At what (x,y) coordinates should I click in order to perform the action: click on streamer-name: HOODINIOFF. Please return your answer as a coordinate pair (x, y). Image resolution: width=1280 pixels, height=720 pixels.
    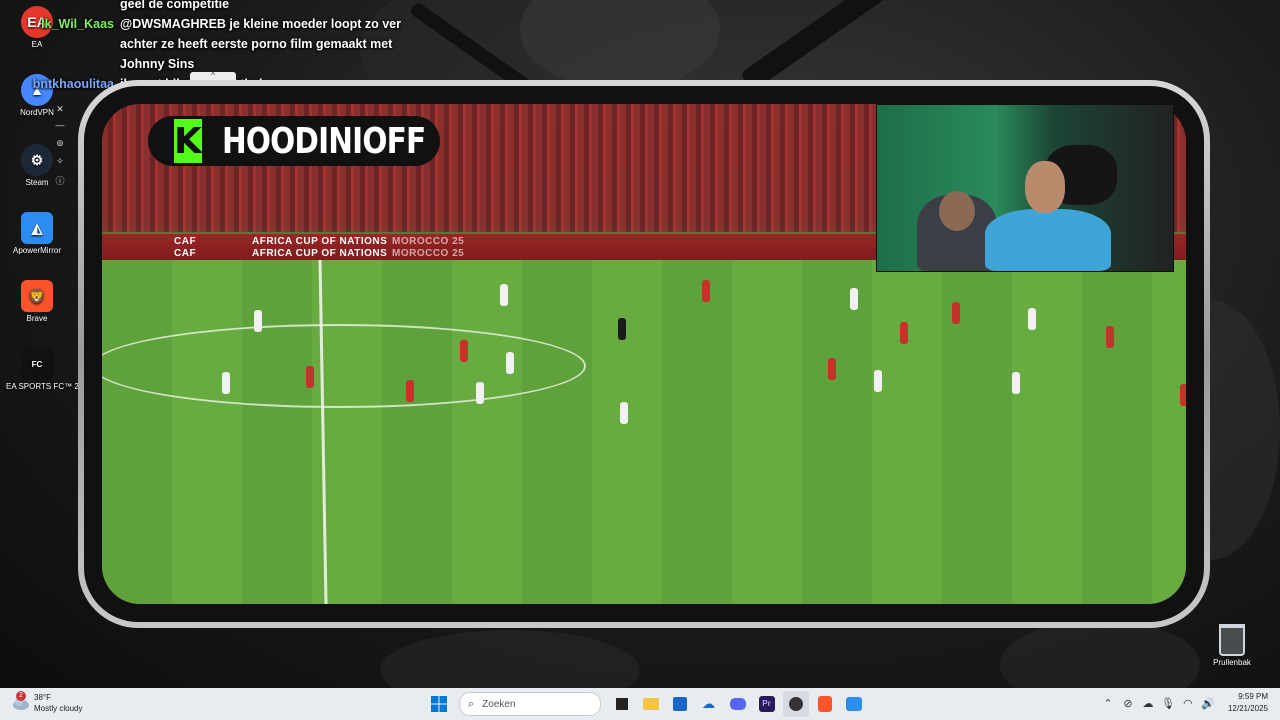
    Looking at the image, I should click on (323, 141).